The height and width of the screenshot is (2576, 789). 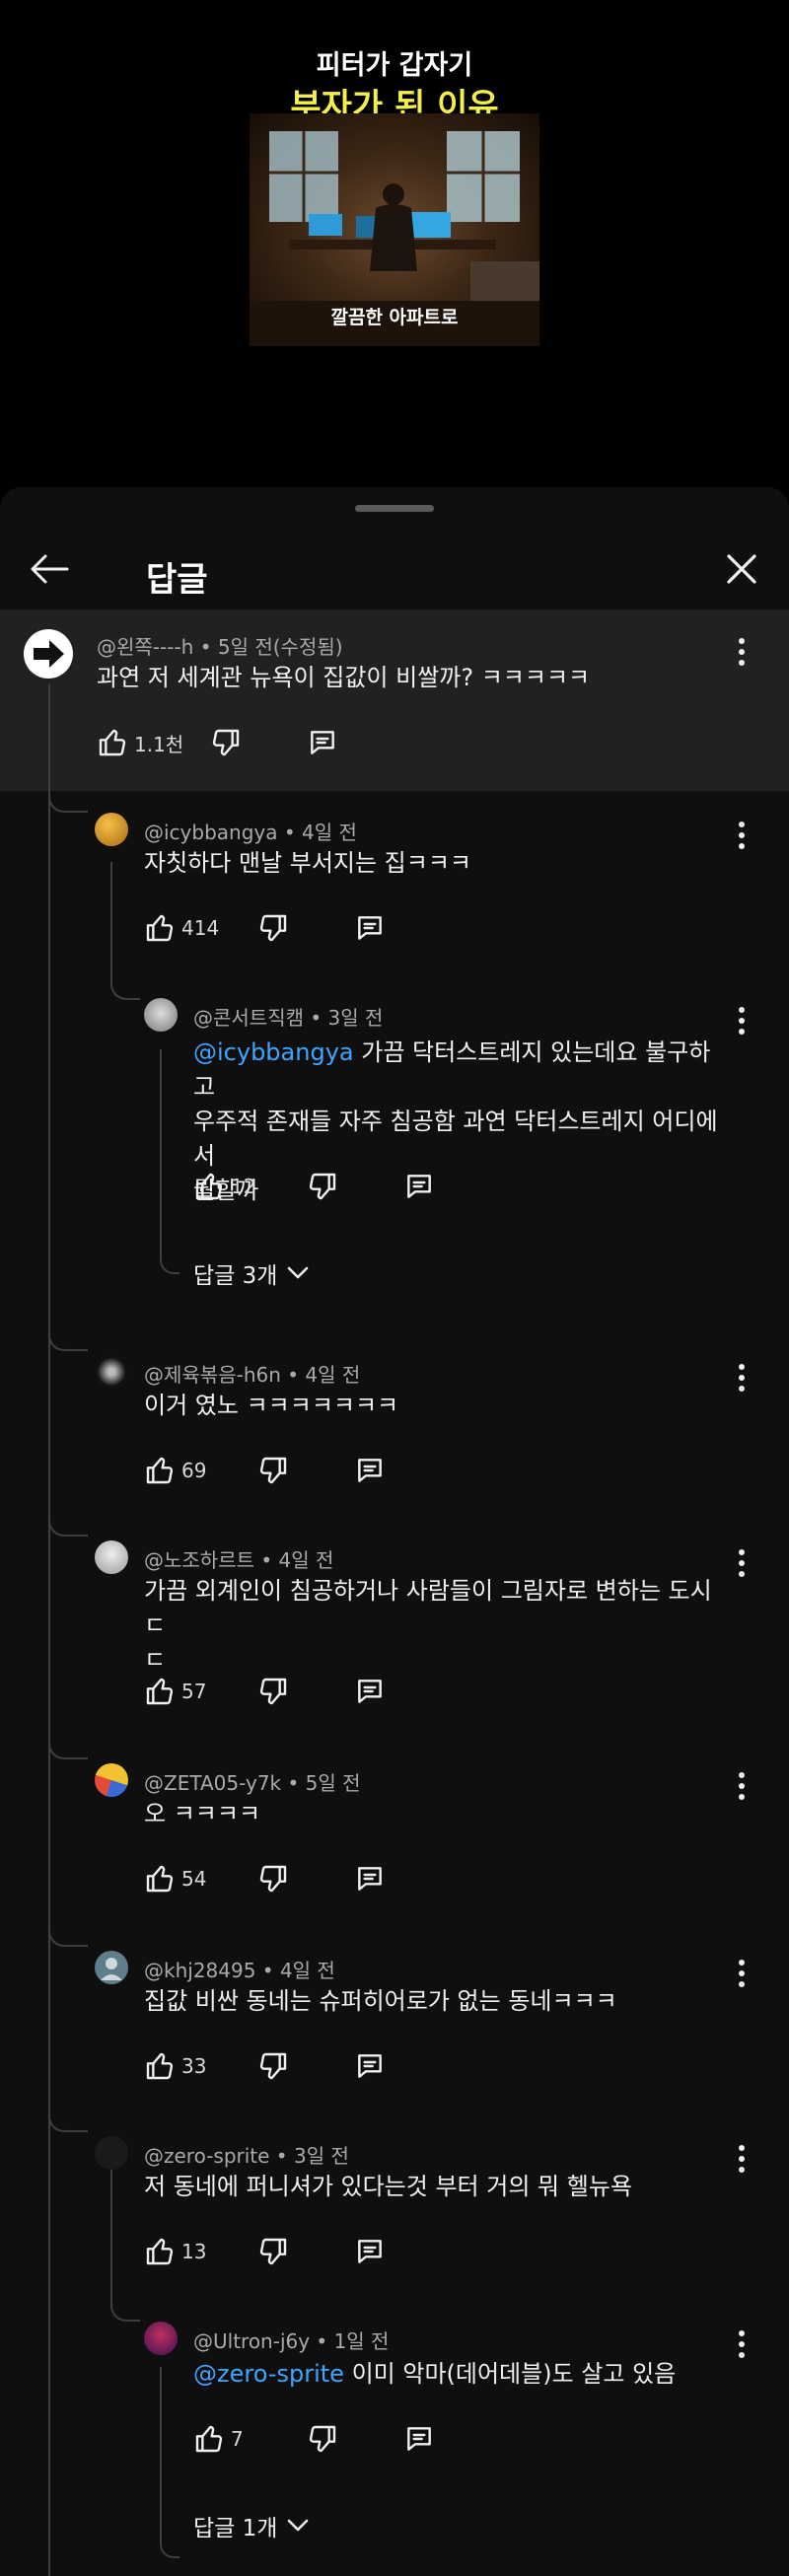 What do you see at coordinates (302, 2251) in the screenshot?
I see `comment-actions: 13` at bounding box center [302, 2251].